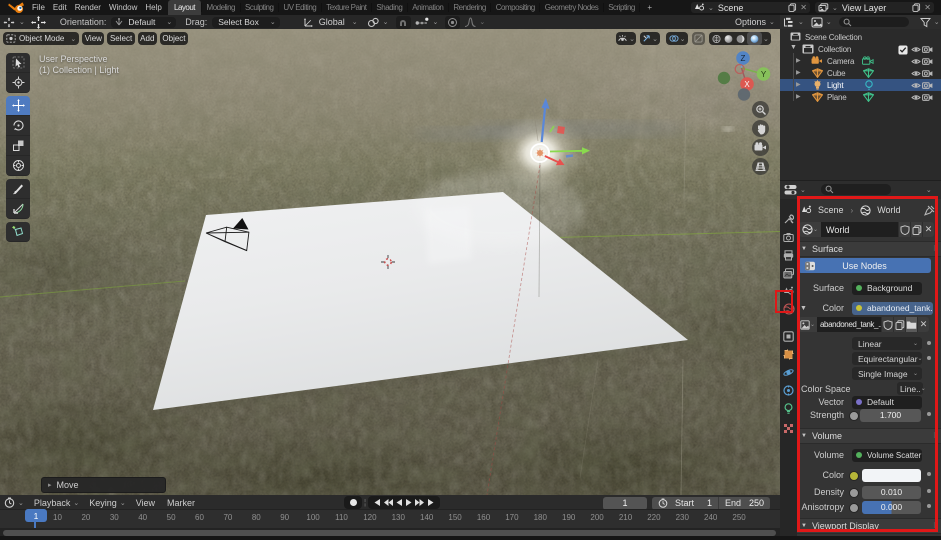 The height and width of the screenshot is (540, 941). I want to click on svg-text: X, so click(747, 84).